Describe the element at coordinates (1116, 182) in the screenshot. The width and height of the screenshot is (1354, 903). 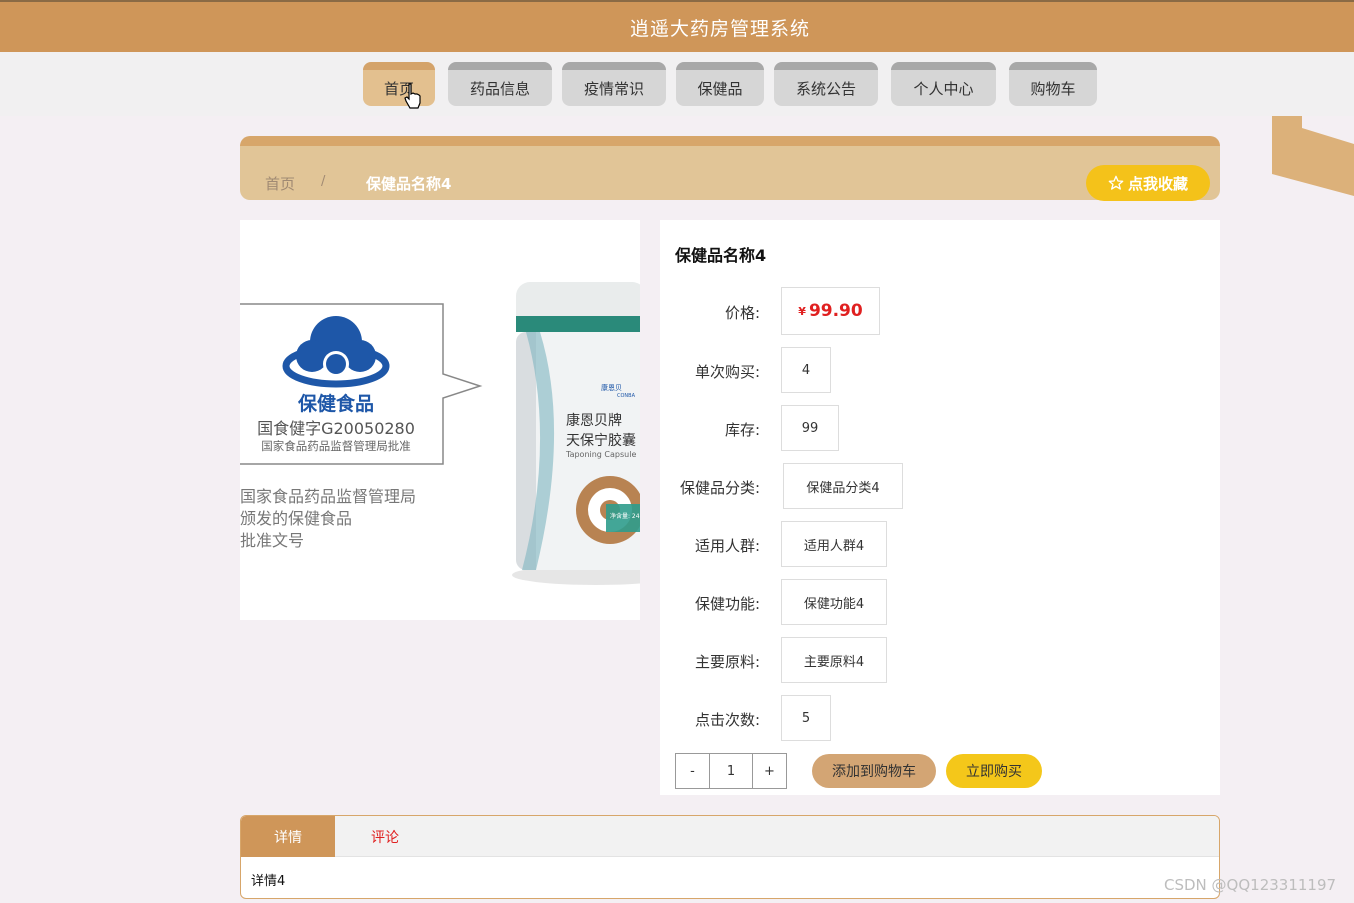
I see `star-icon` at that location.